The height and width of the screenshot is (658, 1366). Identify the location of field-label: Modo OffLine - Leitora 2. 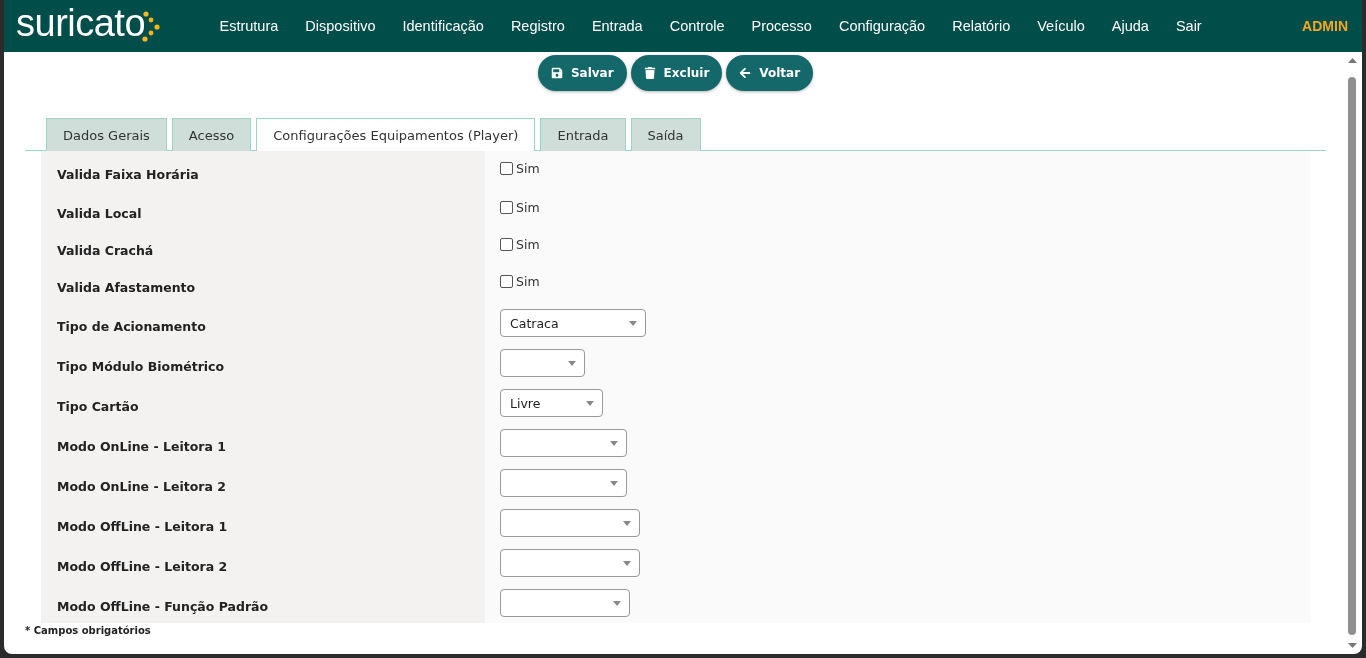
(263, 563).